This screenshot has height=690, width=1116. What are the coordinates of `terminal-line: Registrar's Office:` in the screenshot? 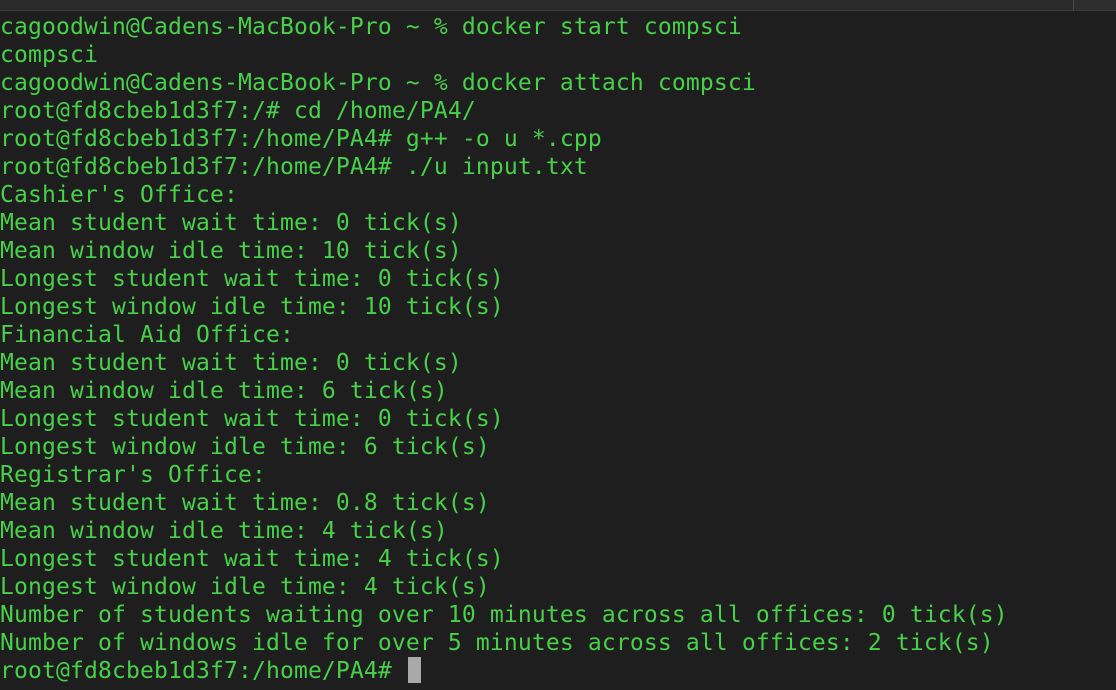 It's located at (133, 475).